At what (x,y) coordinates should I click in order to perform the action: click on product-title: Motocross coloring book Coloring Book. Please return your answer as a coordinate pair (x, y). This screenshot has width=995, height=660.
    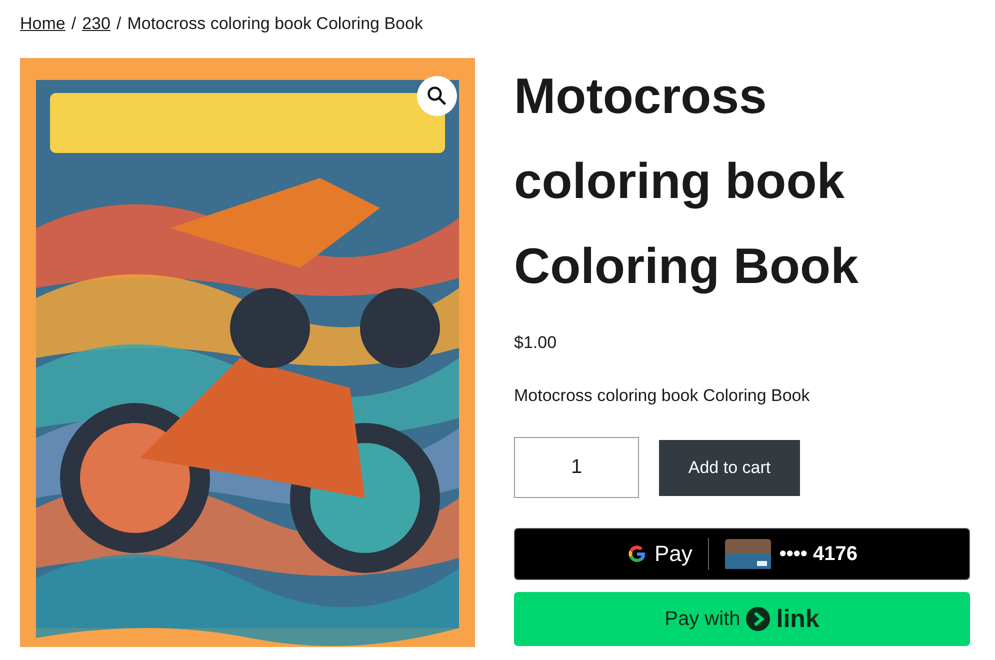
    Looking at the image, I should click on (687, 181).